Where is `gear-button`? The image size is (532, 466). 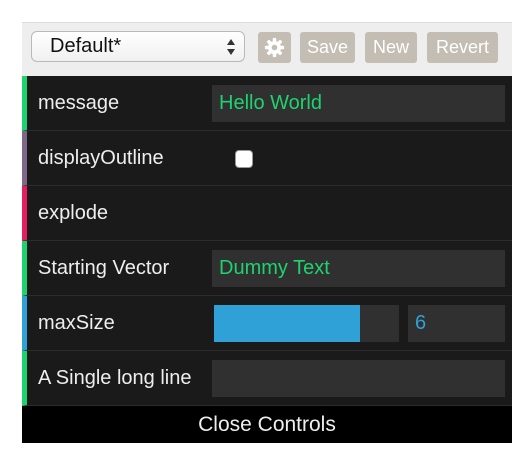
gear-button is located at coordinates (274, 47).